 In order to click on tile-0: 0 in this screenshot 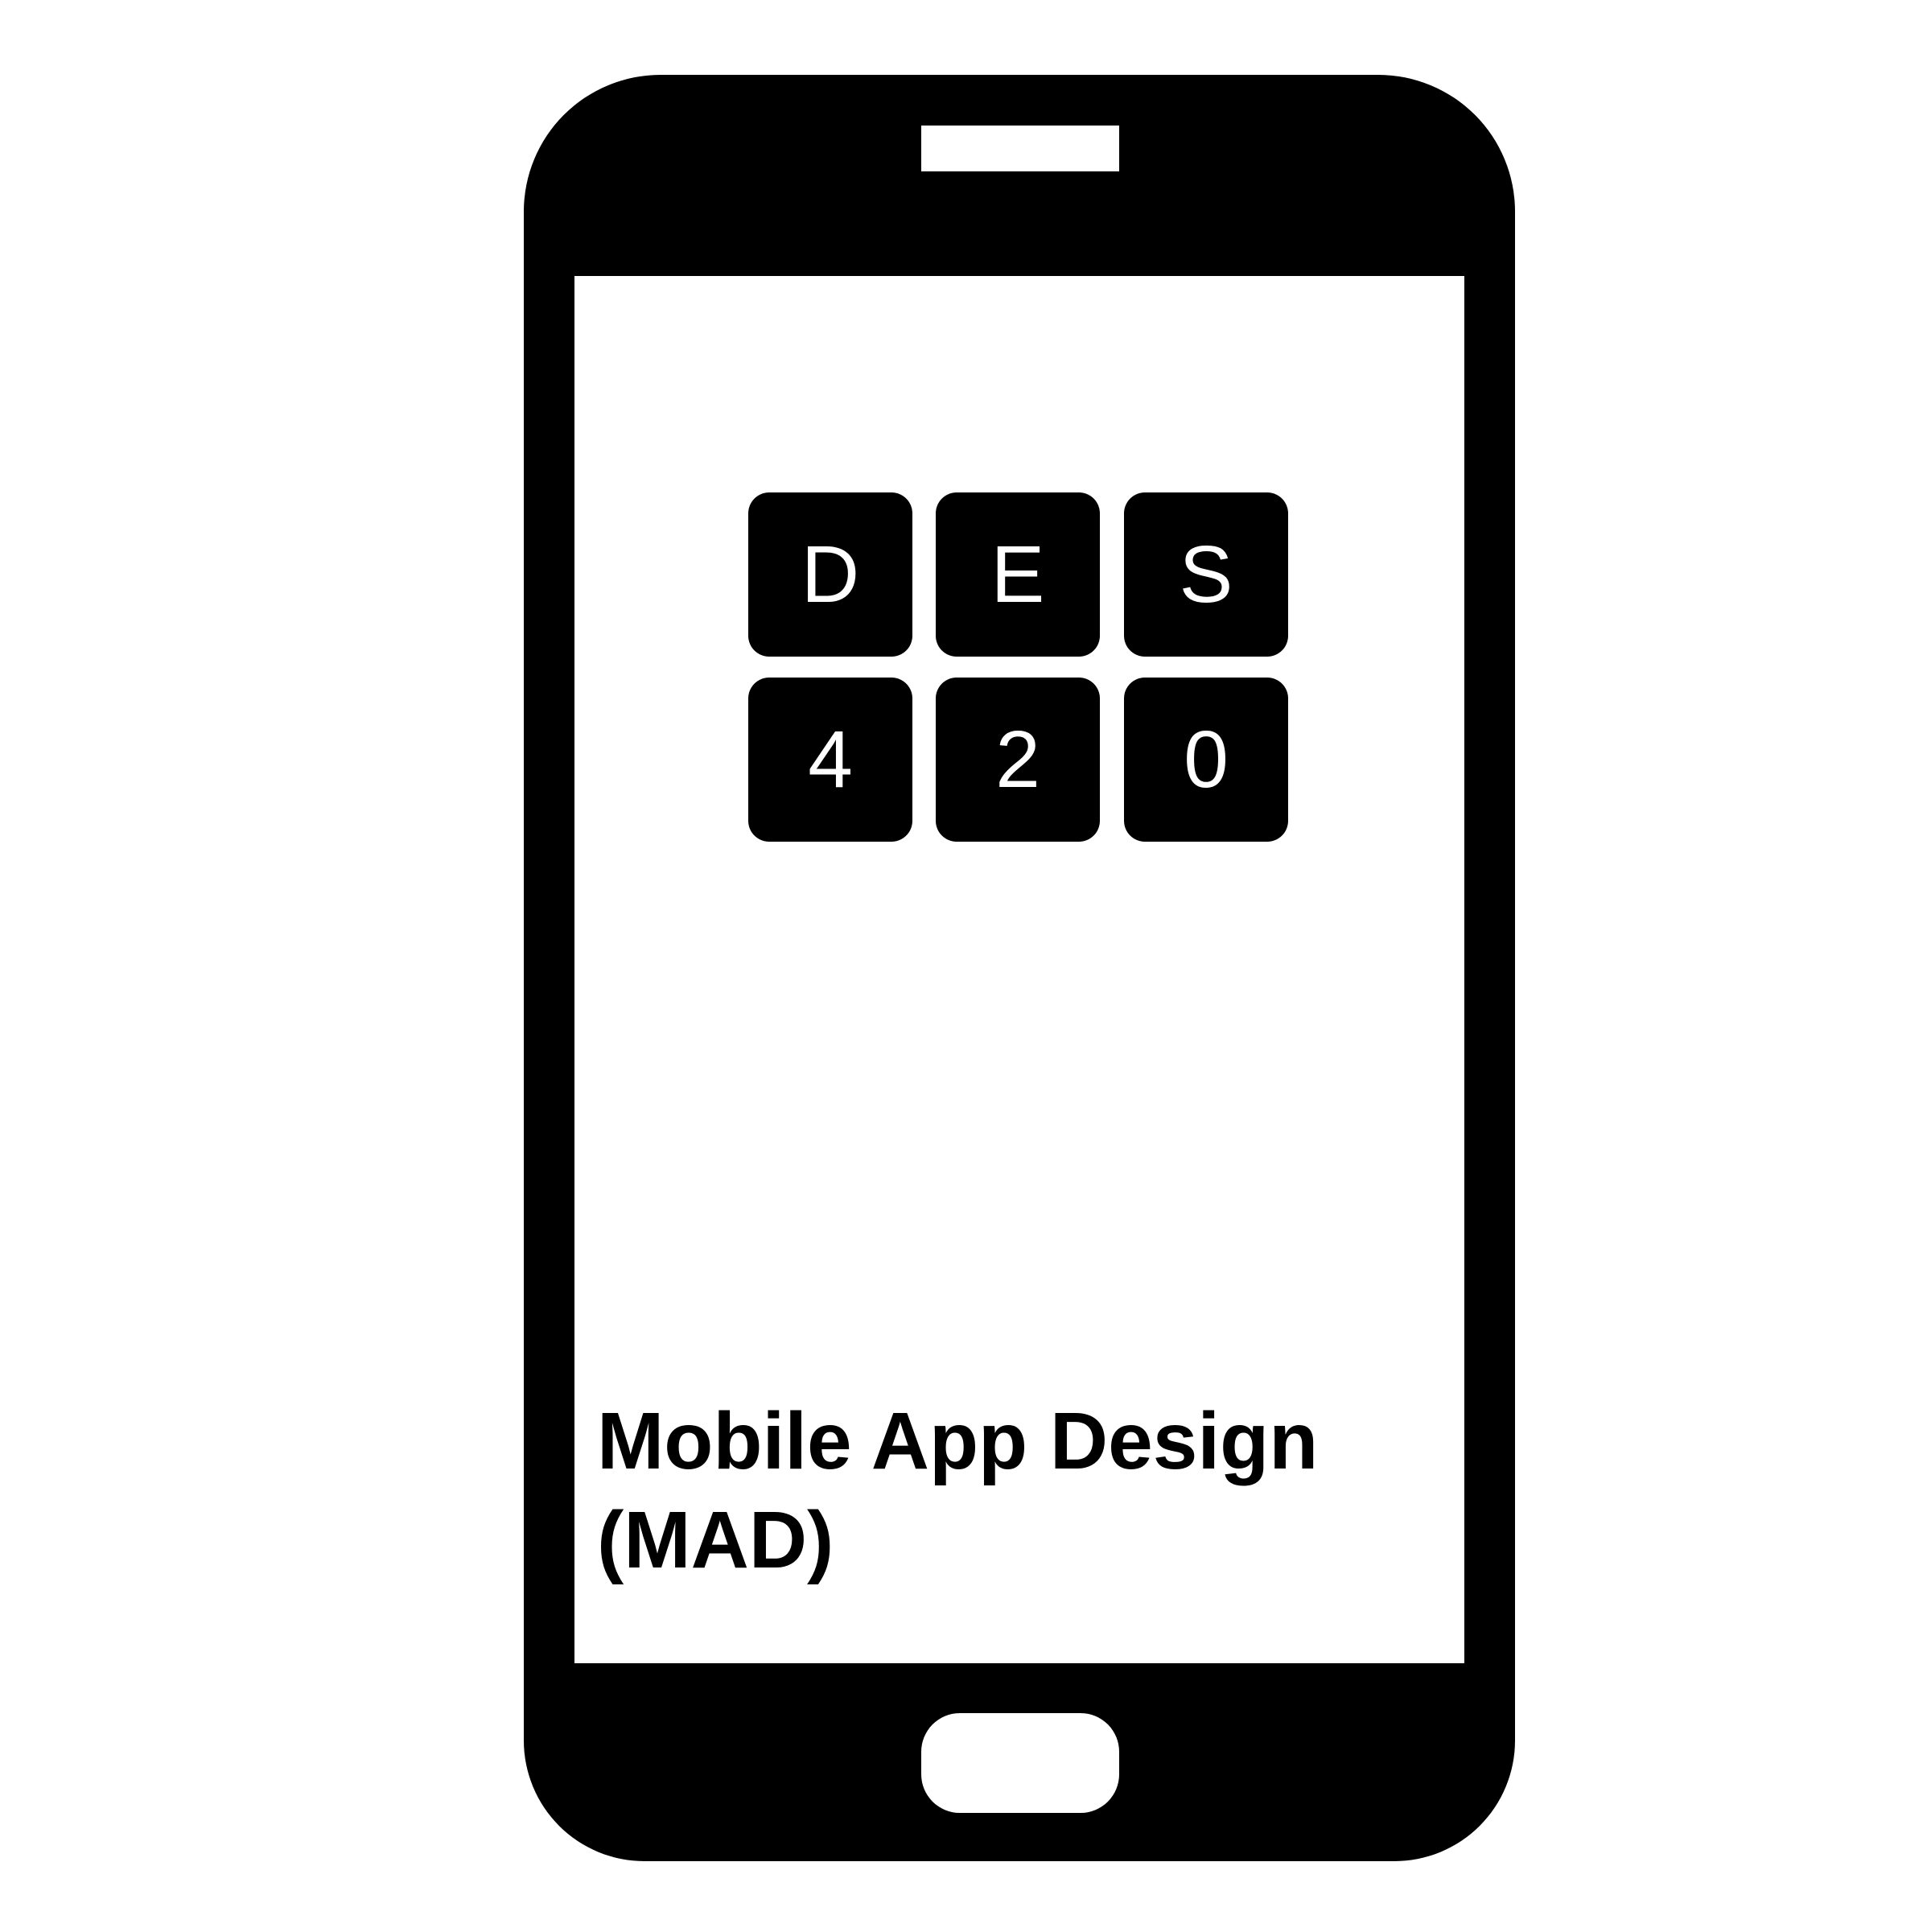, I will do `click(1206, 760)`.